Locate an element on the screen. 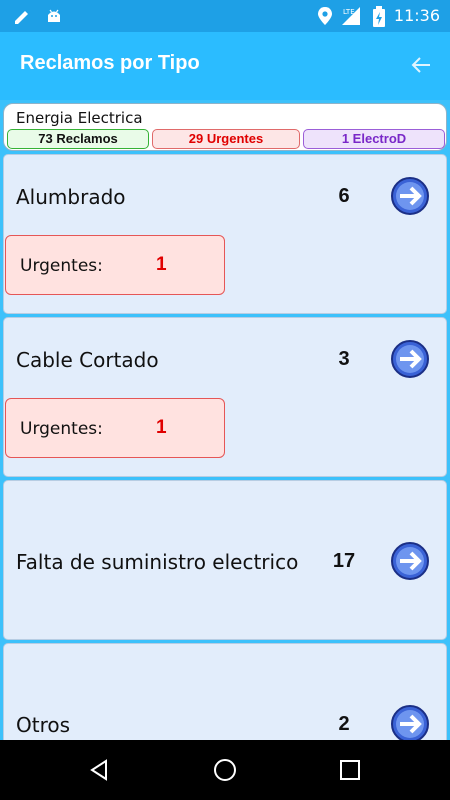 This screenshot has width=450, height=800. type-name: Cable Cortado is located at coordinates (87, 360).